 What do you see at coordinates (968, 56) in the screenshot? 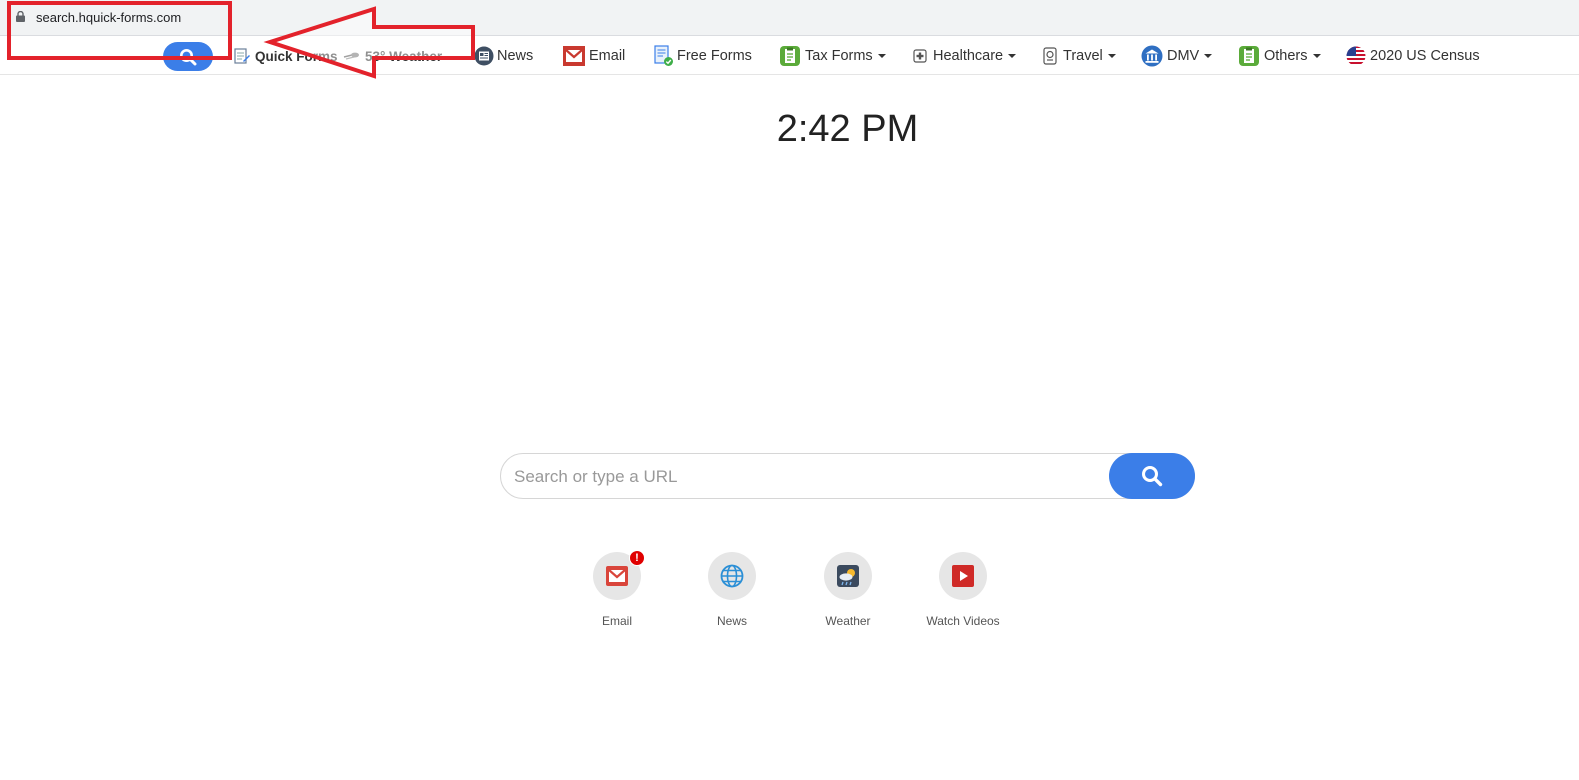
I see `nav-healthcare-label: Healthcare` at bounding box center [968, 56].